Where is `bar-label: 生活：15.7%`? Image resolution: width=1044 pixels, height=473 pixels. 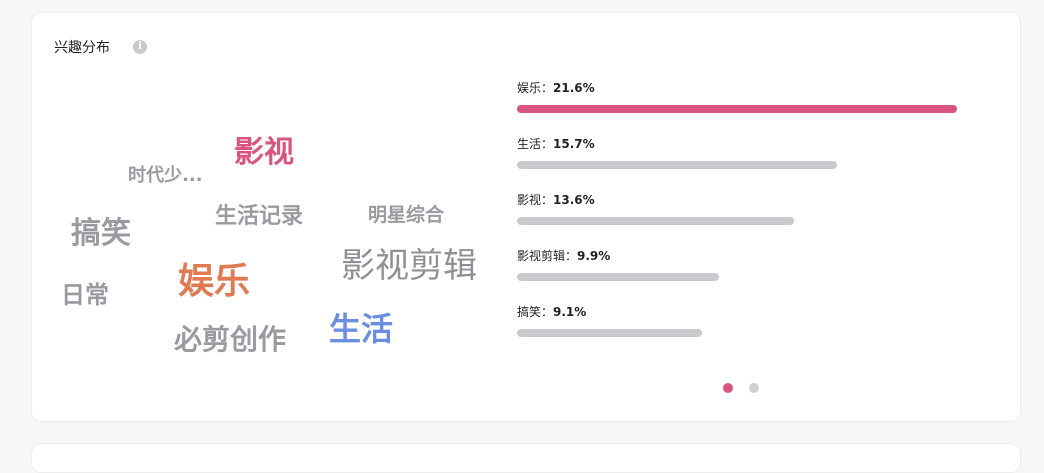
bar-label: 生活：15.7% is located at coordinates (556, 144).